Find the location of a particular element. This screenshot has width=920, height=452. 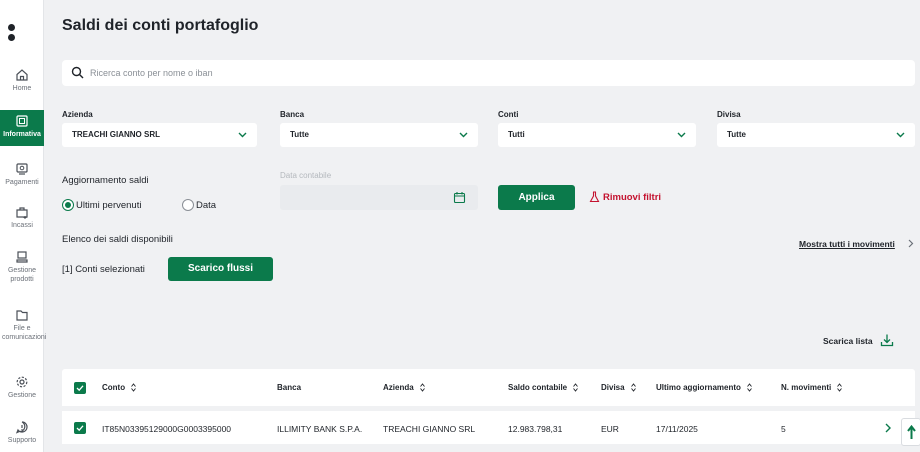

aggiornamento-label: Aggiornamento saldi is located at coordinates (105, 180).